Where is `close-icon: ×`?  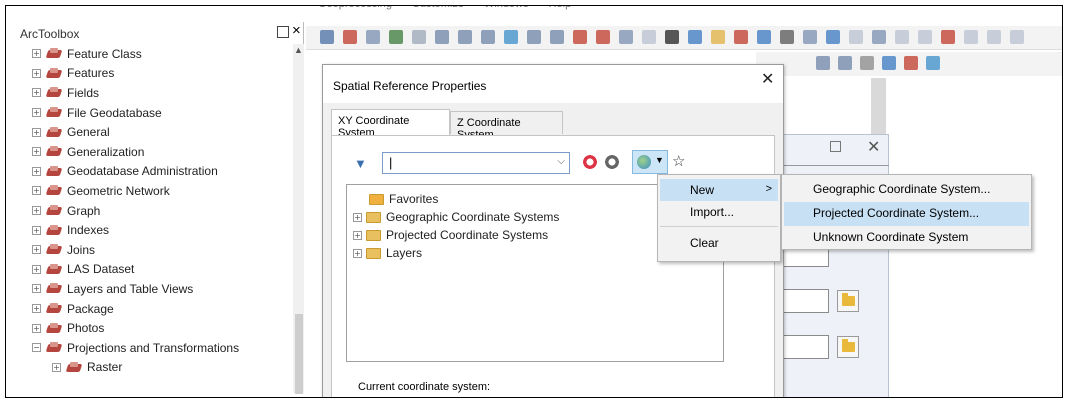
close-icon: × is located at coordinates (296, 30).